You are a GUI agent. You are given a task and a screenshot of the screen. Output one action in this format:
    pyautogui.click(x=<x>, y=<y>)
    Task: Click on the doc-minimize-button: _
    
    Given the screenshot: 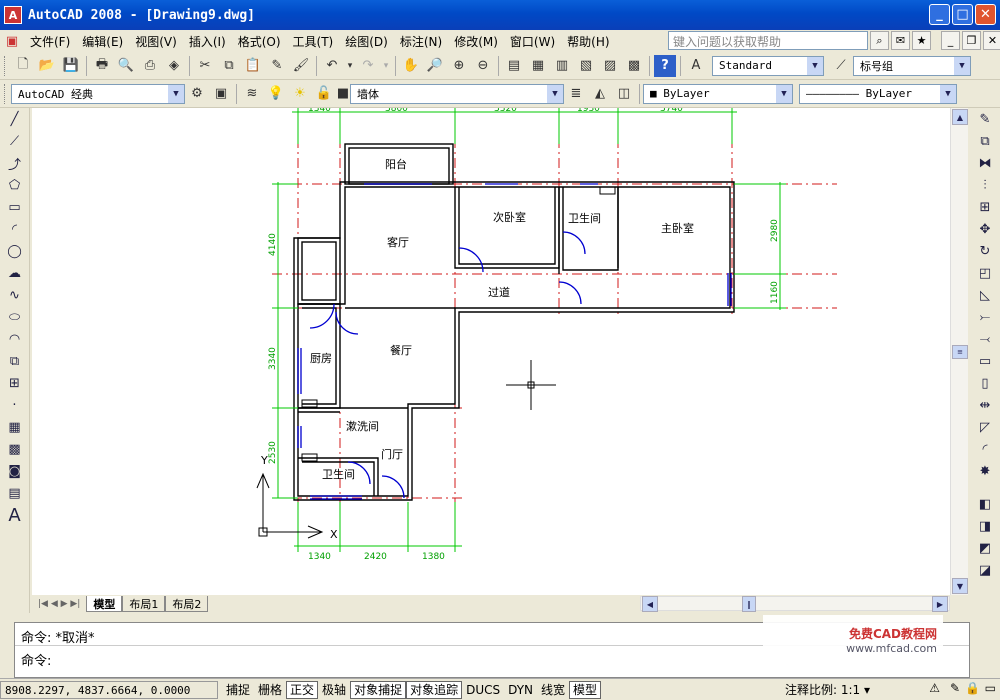 What is the action you would take?
    pyautogui.click(x=950, y=40)
    